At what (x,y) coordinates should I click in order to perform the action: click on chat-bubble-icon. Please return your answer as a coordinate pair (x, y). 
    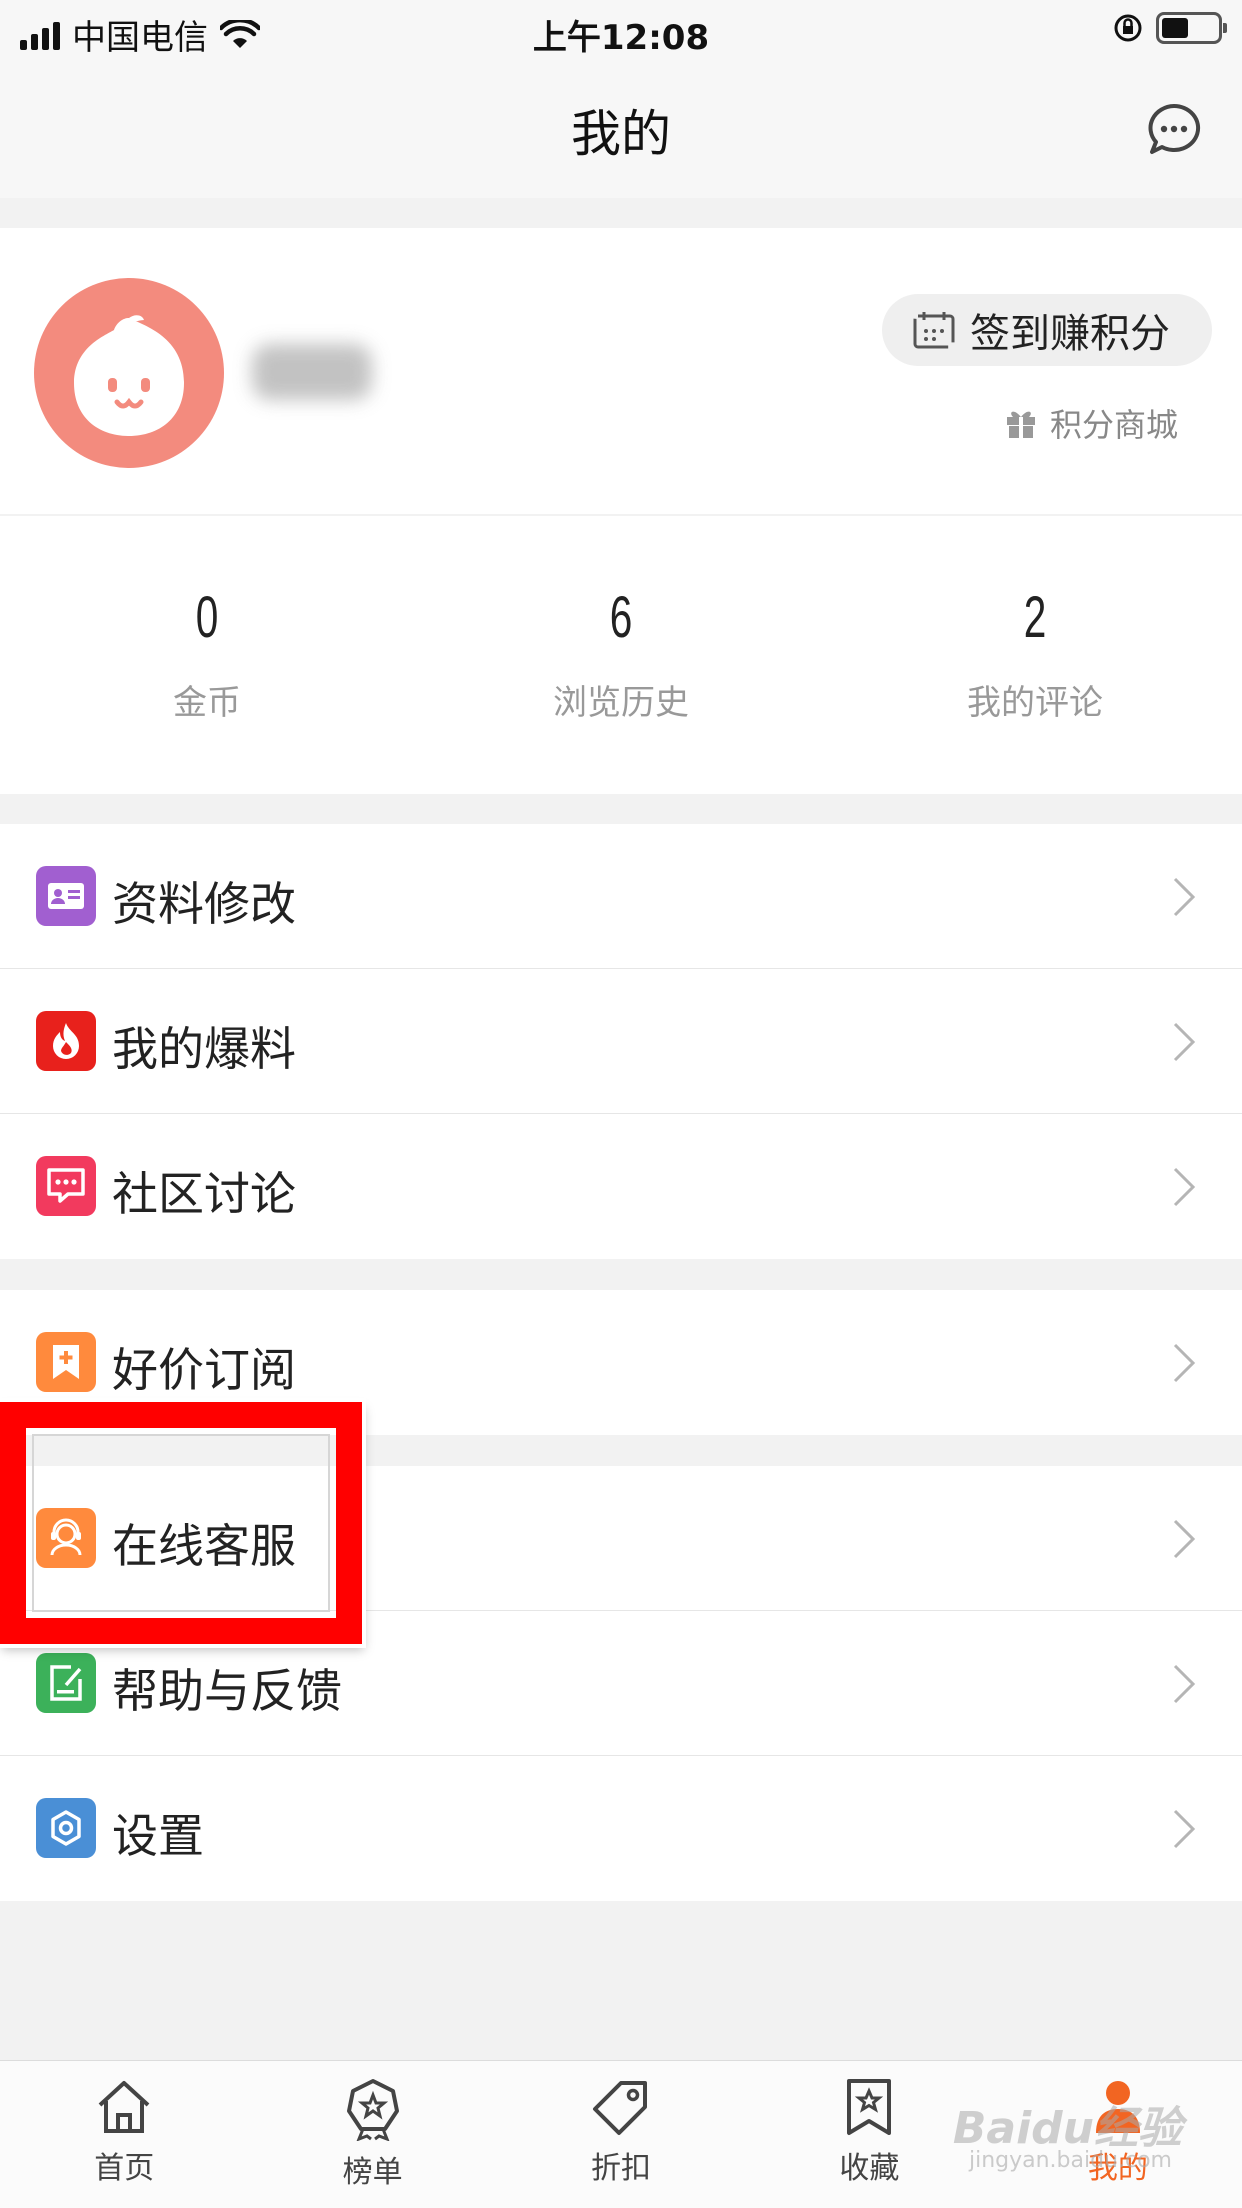
    Looking at the image, I should click on (66, 1186).